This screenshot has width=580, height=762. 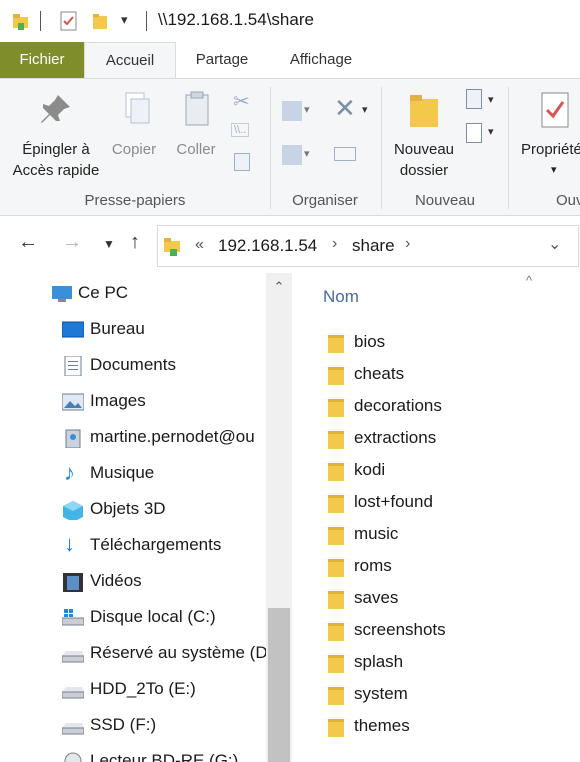 I want to click on list-item: cheats, so click(x=447, y=375).